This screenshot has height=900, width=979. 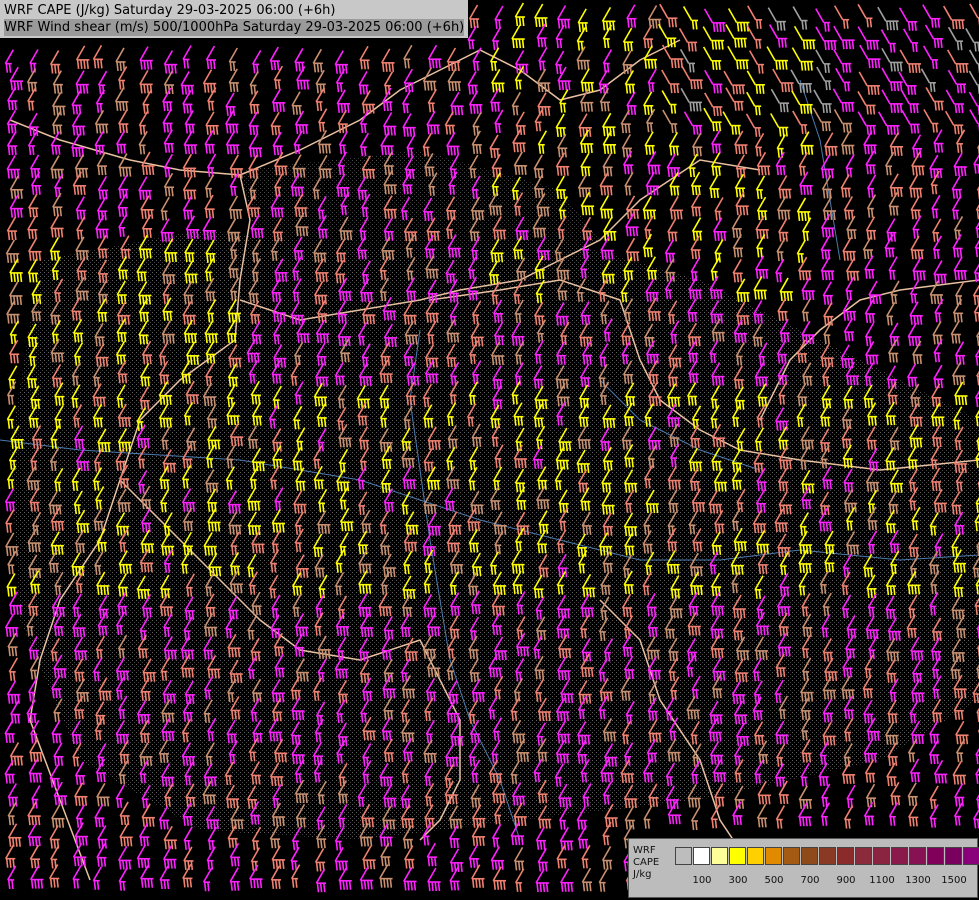 I want to click on legend-label-model: WRF, so click(x=644, y=850).